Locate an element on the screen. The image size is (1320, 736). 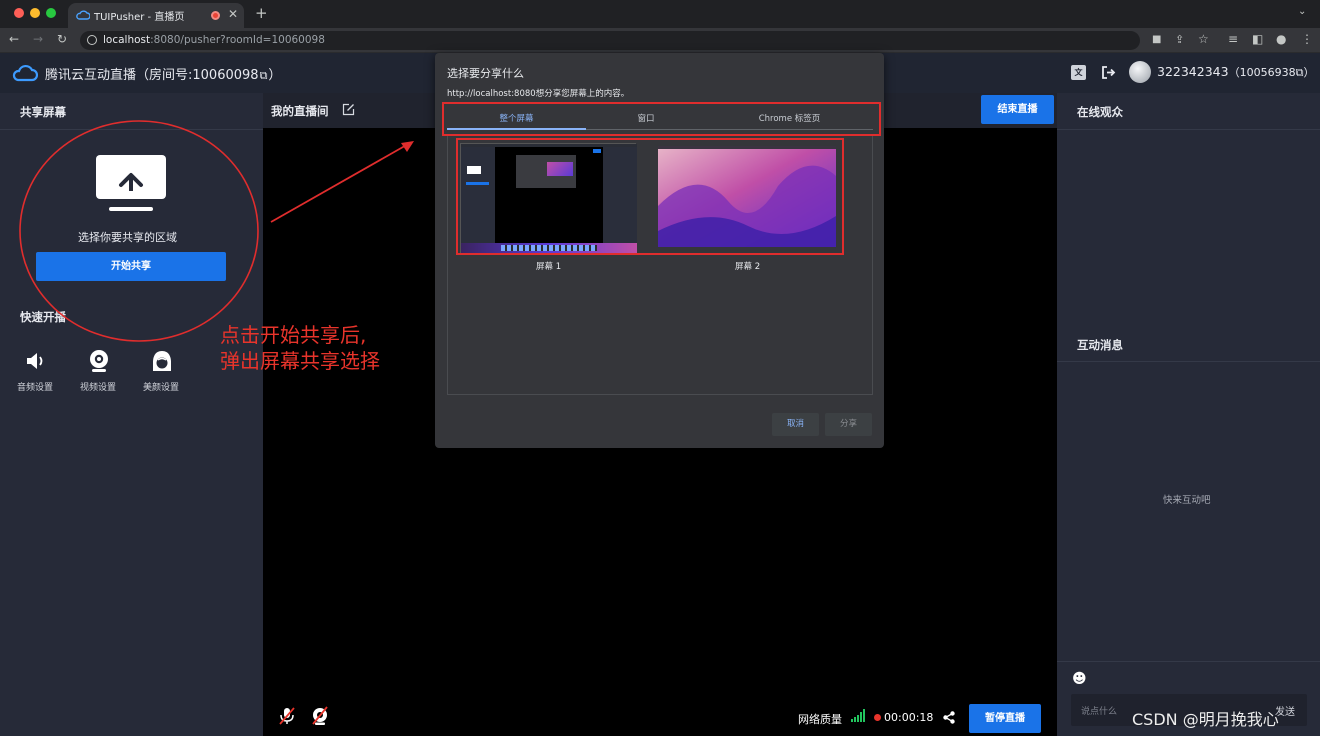
minimize-window-button is located at coordinates (35, 13).